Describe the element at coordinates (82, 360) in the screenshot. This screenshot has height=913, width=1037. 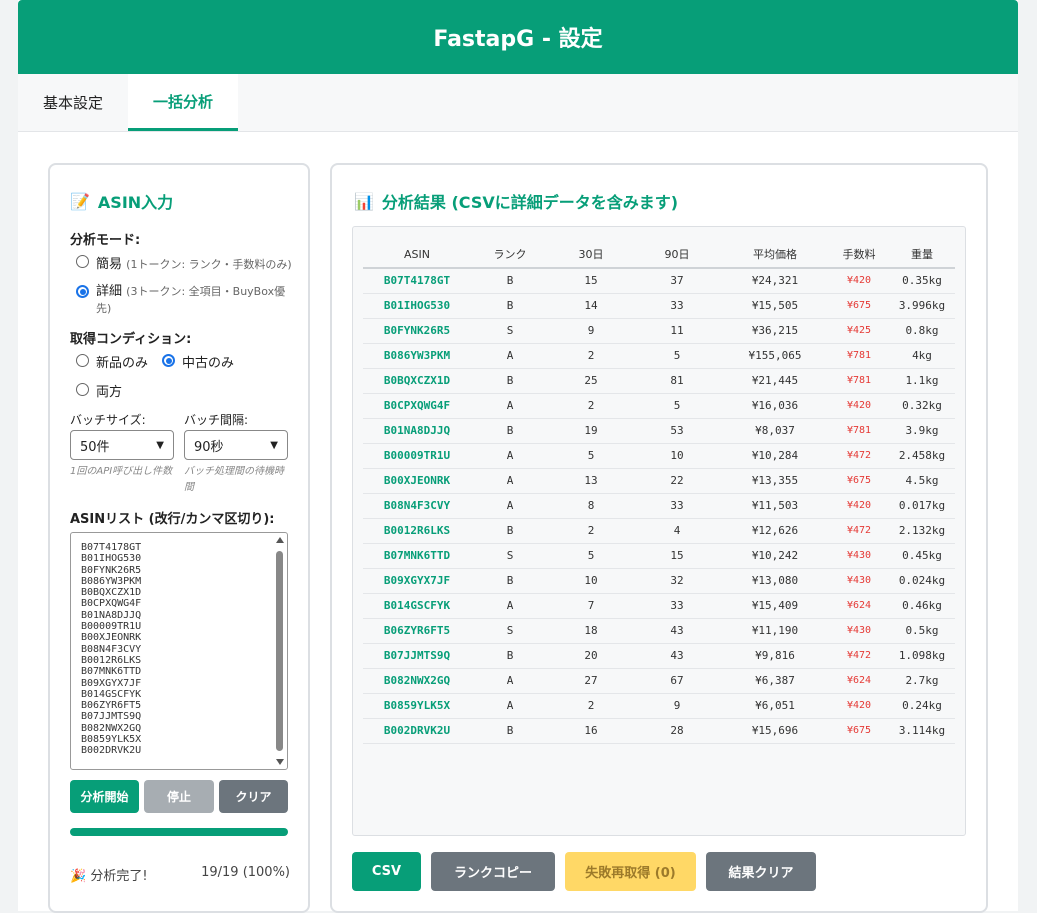
I see `cond-new-radio` at that location.